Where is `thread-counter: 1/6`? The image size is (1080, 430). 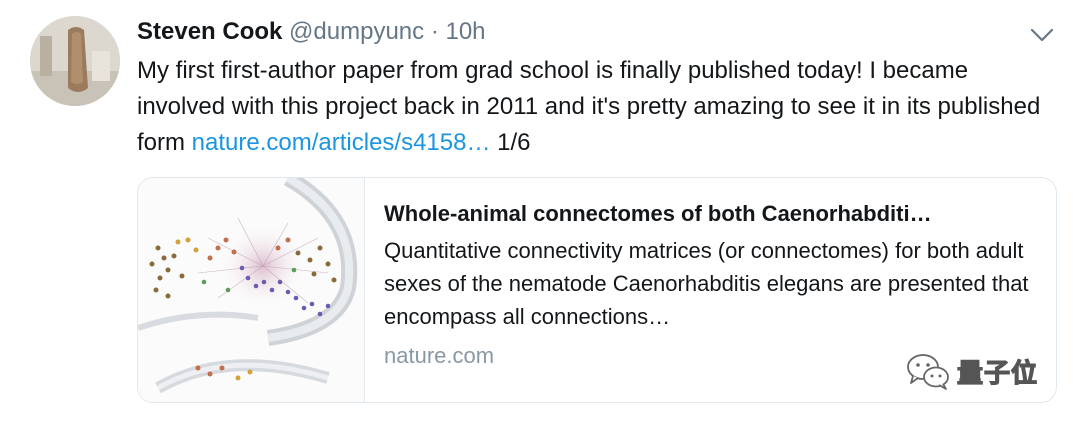 thread-counter: 1/6 is located at coordinates (510, 142).